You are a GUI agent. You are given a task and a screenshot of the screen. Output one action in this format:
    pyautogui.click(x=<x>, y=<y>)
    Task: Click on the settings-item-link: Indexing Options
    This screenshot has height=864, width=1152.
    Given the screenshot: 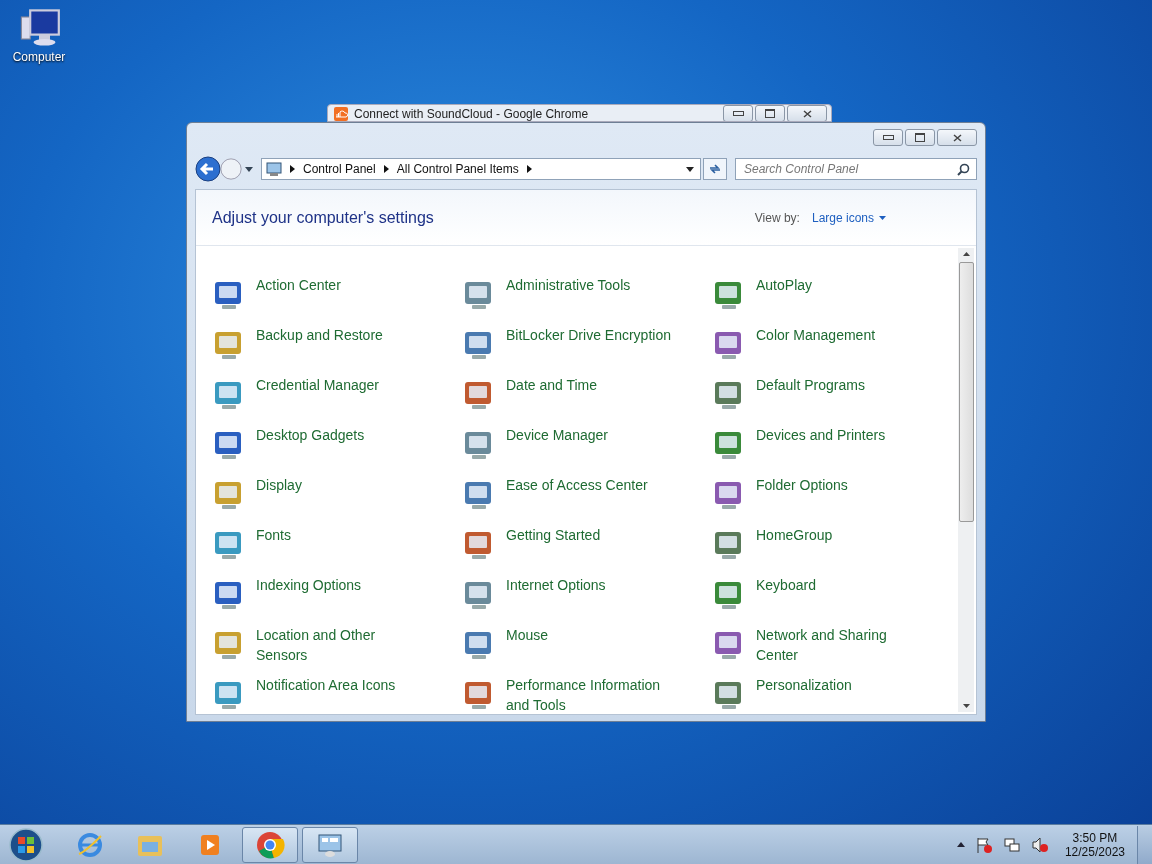 What is the action you would take?
    pyautogui.click(x=309, y=585)
    